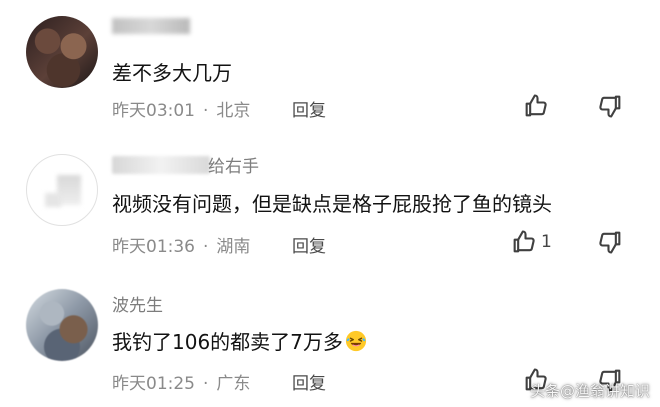 This screenshot has width=660, height=407. Describe the element at coordinates (546, 242) in the screenshot. I see `like-count: 1` at that location.